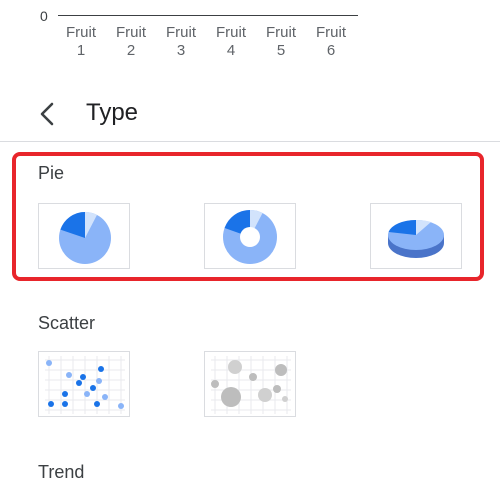 This screenshot has width=500, height=492. What do you see at coordinates (250, 141) in the screenshot?
I see `header-divider` at bounding box center [250, 141].